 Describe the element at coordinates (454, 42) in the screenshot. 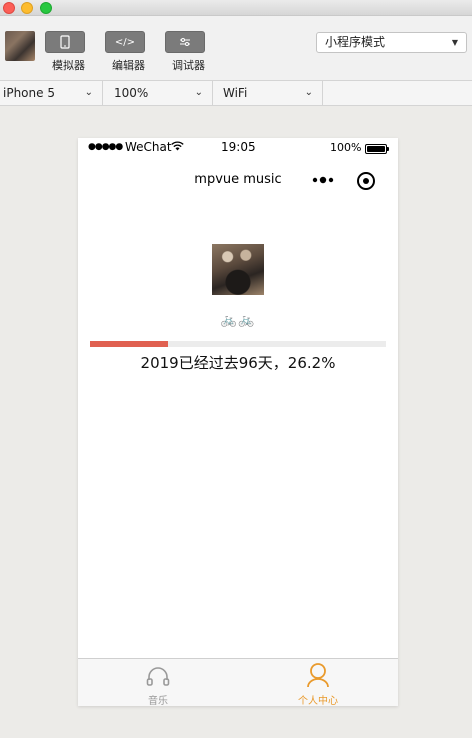

I see `dropdown-caret-icon: ▼` at that location.